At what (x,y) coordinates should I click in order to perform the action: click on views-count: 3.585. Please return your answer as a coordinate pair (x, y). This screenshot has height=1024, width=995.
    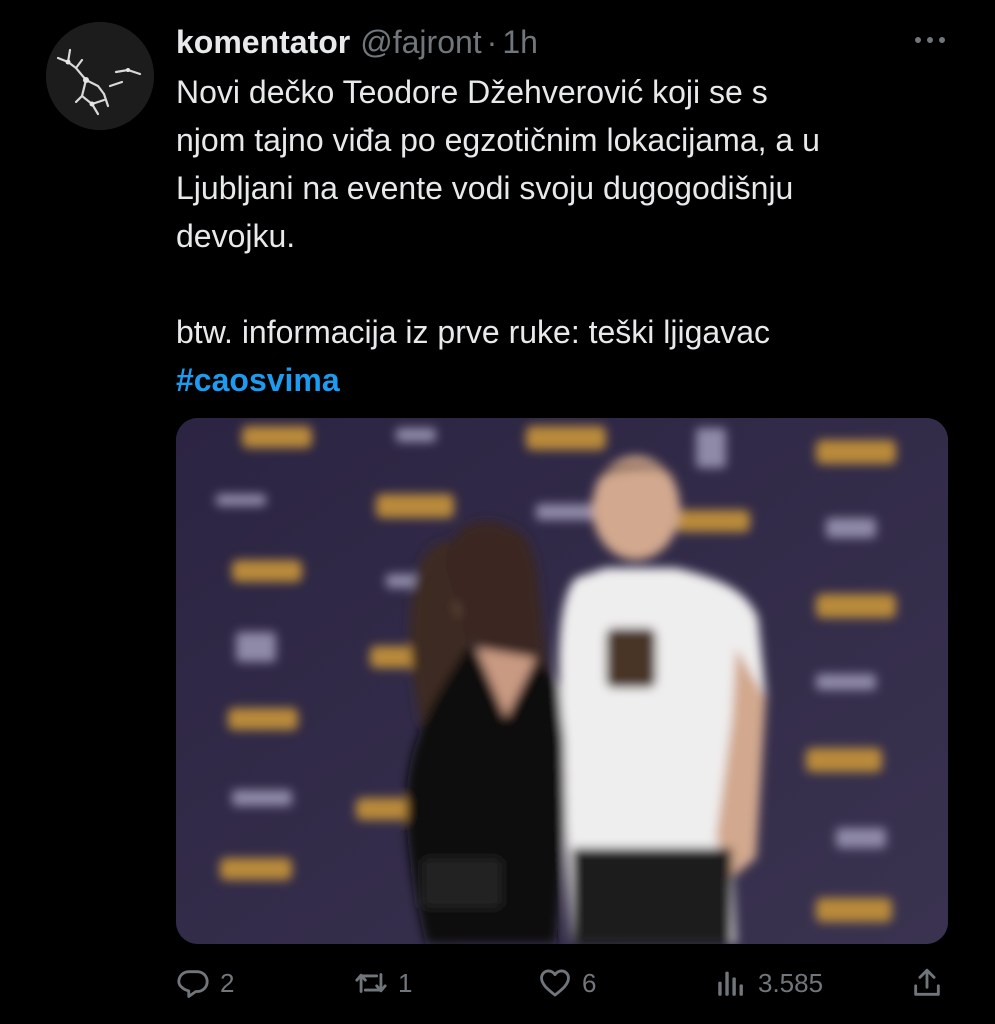
    Looking at the image, I should click on (791, 982).